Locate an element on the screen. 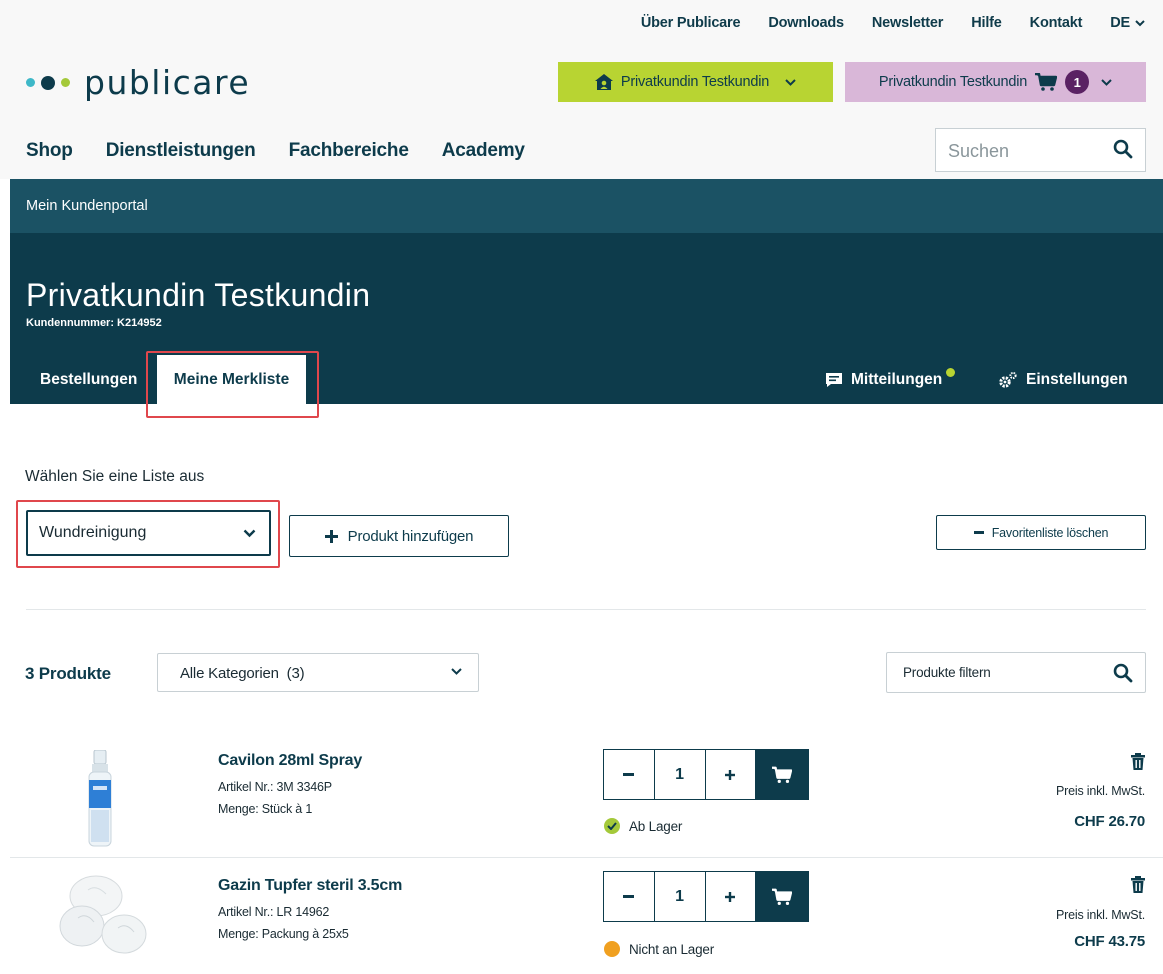 This screenshot has height=974, width=1163. nav-item-dienstleistungen: Dienstleistungen is located at coordinates (181, 151).